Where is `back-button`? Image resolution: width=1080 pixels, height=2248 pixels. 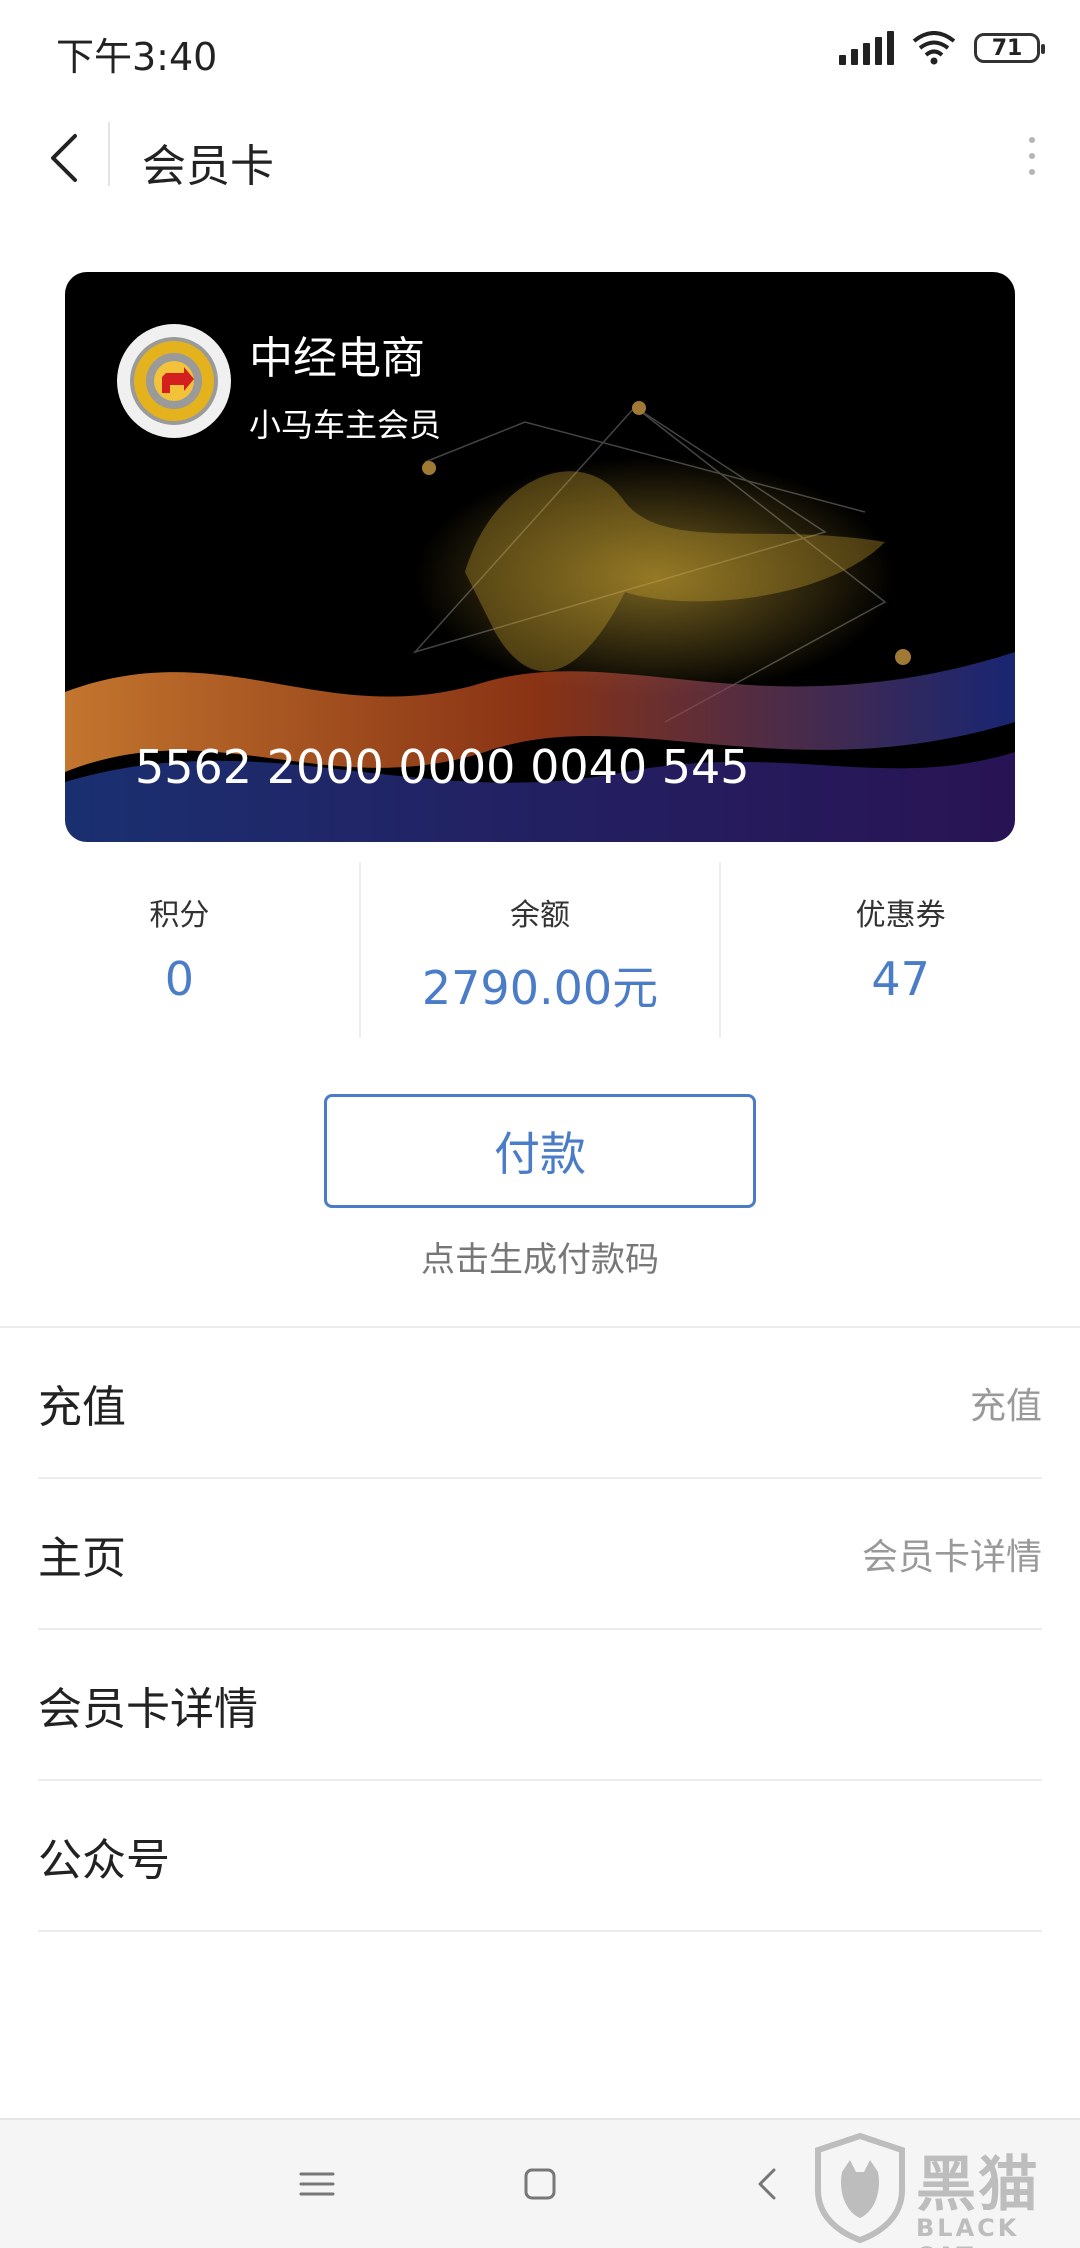 back-button is located at coordinates (64, 158).